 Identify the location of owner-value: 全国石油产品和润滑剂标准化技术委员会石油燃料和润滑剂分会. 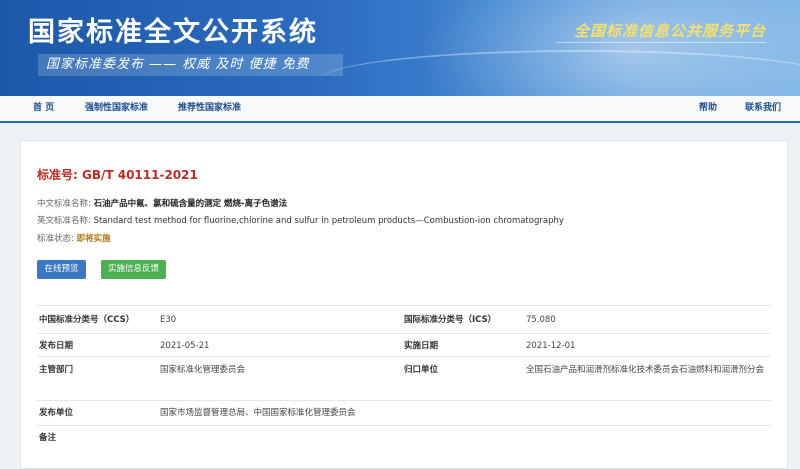
(645, 370).